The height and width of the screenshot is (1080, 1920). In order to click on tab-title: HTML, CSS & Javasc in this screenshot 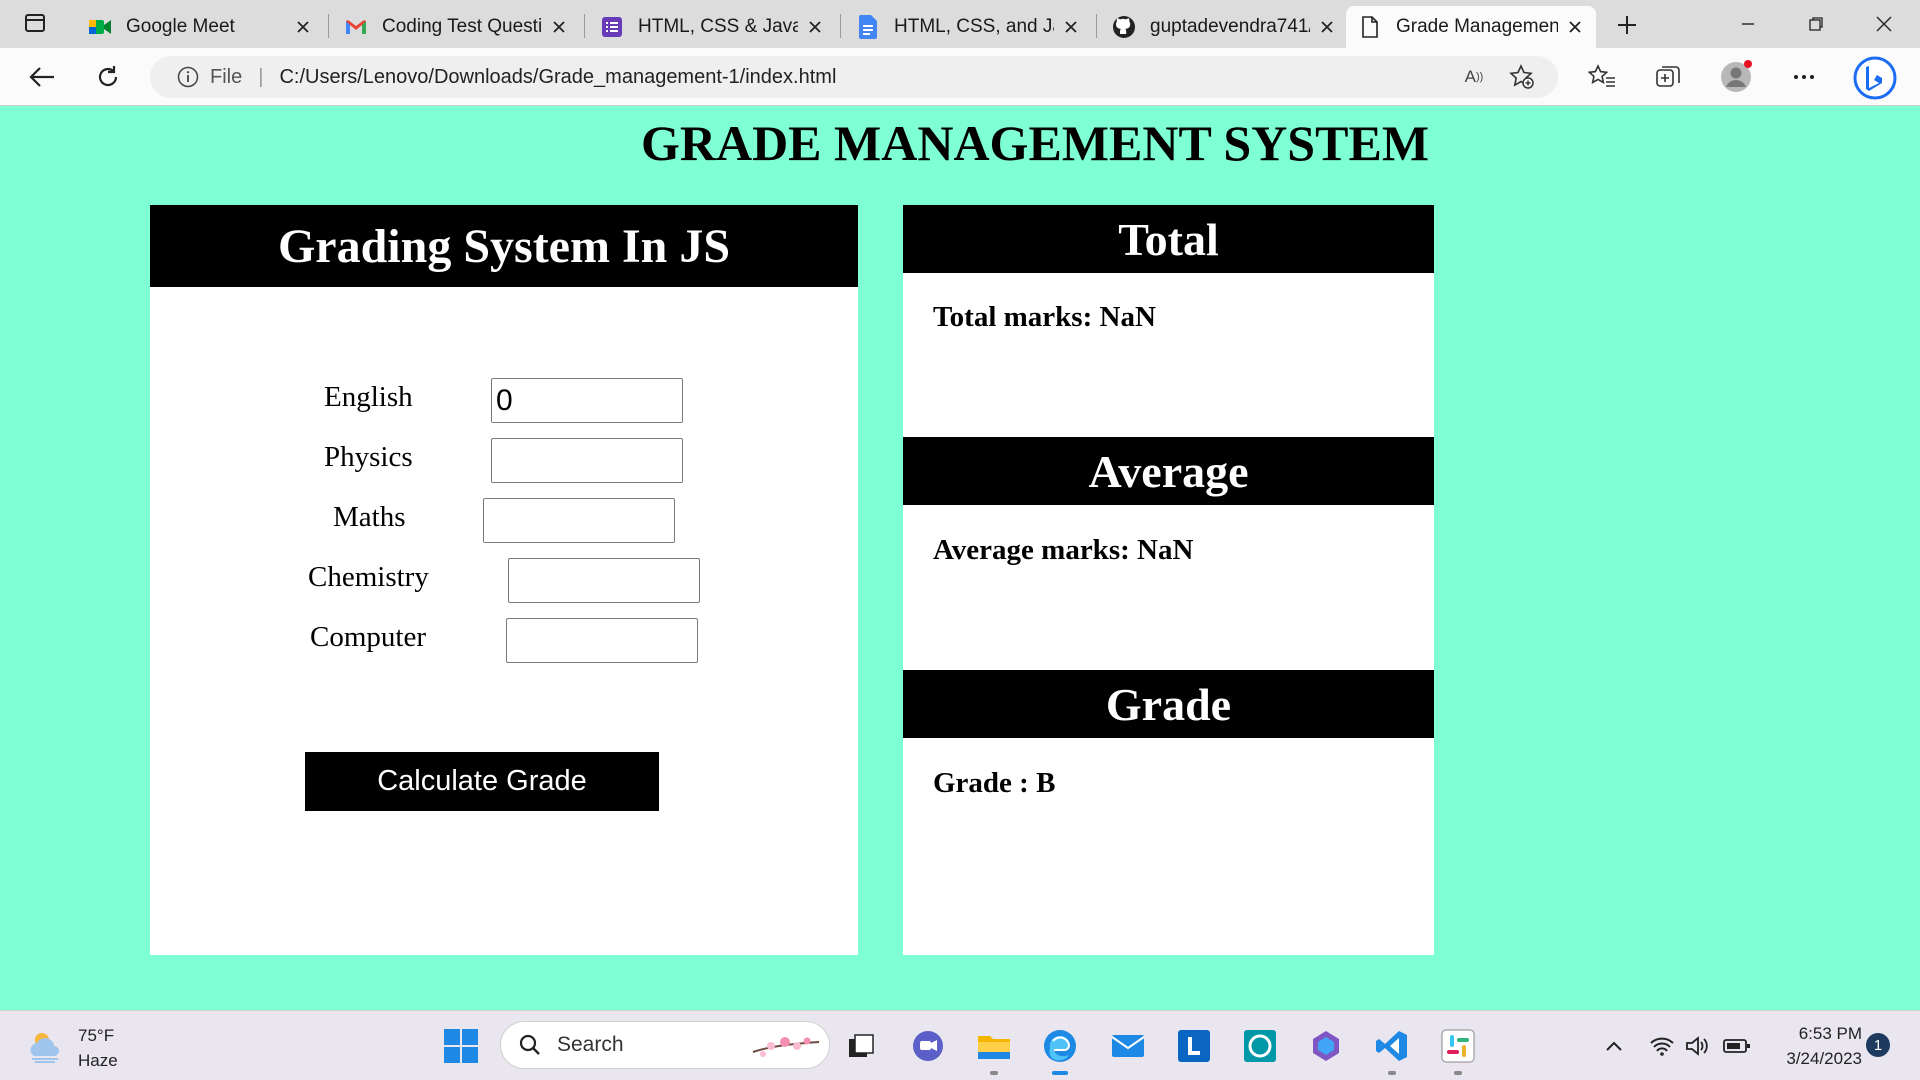, I will do `click(718, 26)`.